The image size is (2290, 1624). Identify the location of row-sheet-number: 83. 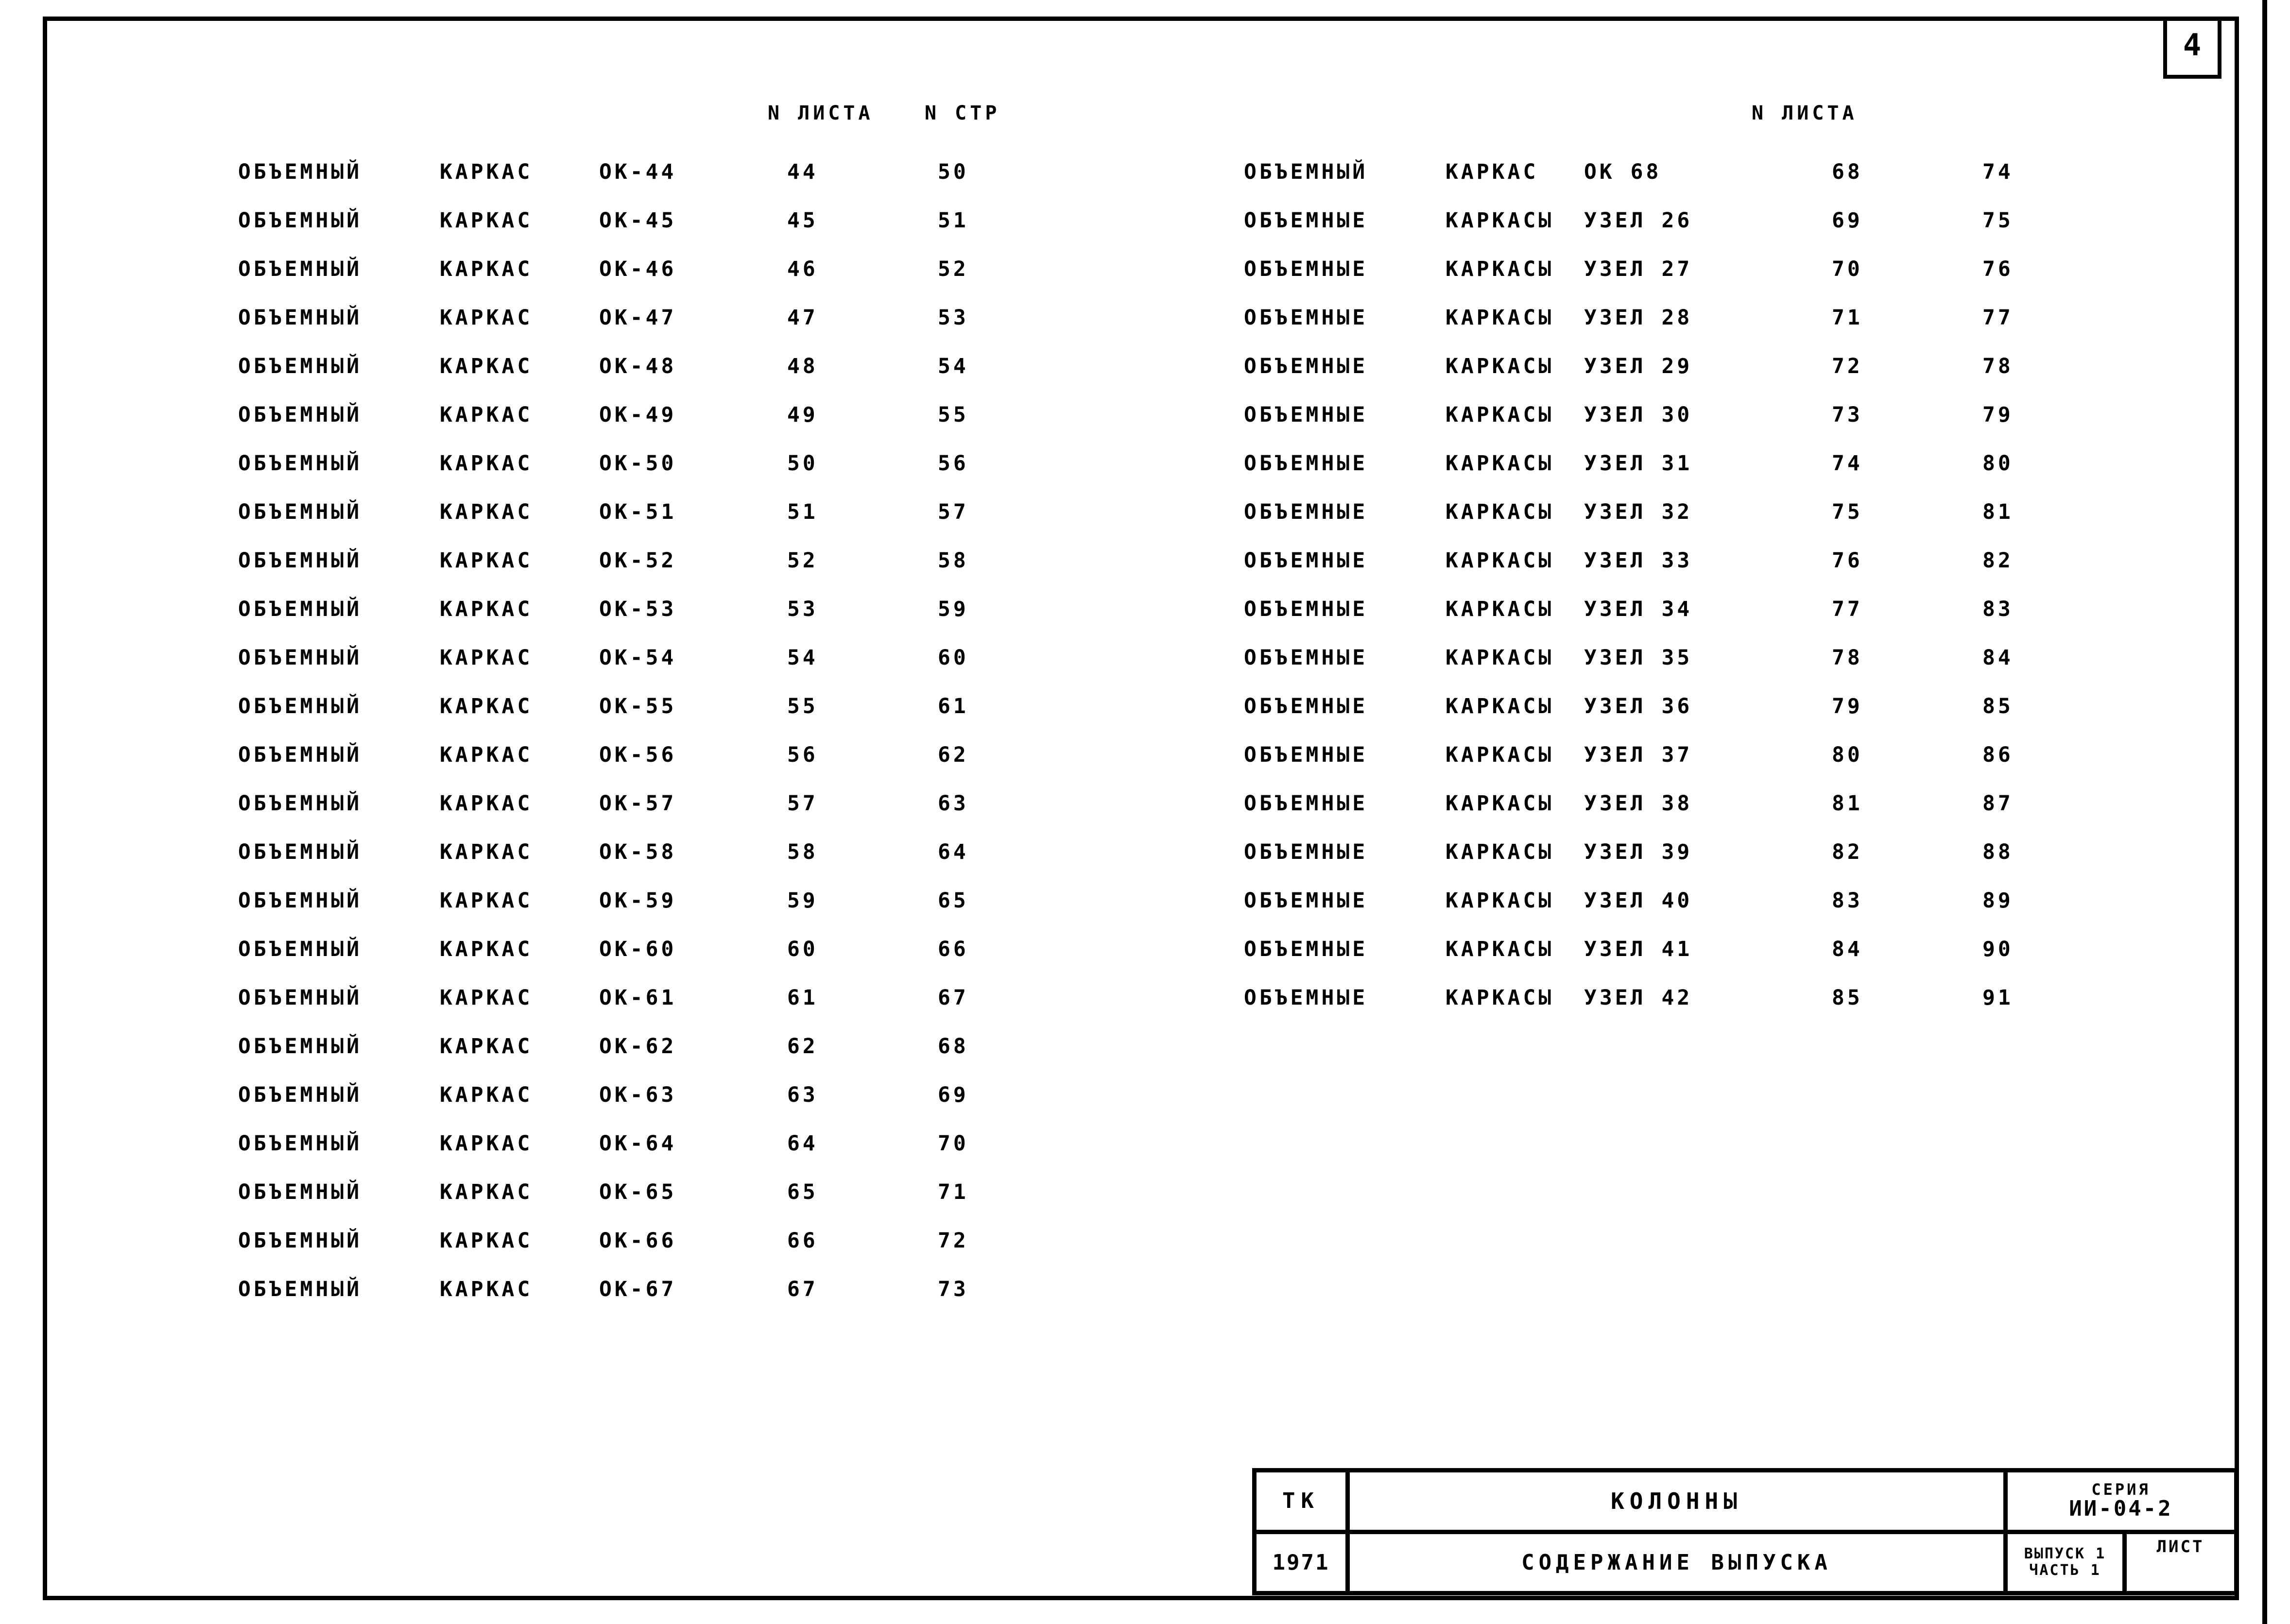
(1847, 901).